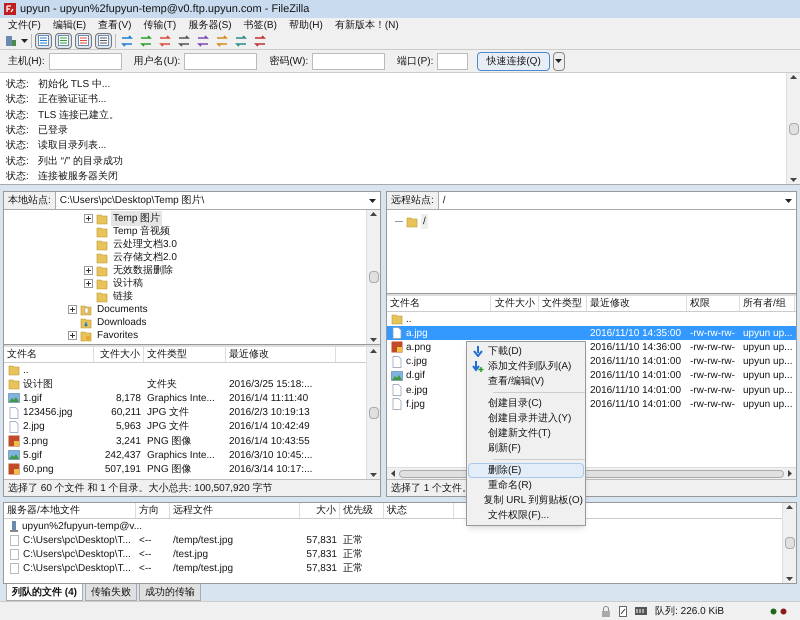  What do you see at coordinates (526, 500) in the screenshot?
I see `menu-item: 复制 URL 到剪贴板(O)` at bounding box center [526, 500].